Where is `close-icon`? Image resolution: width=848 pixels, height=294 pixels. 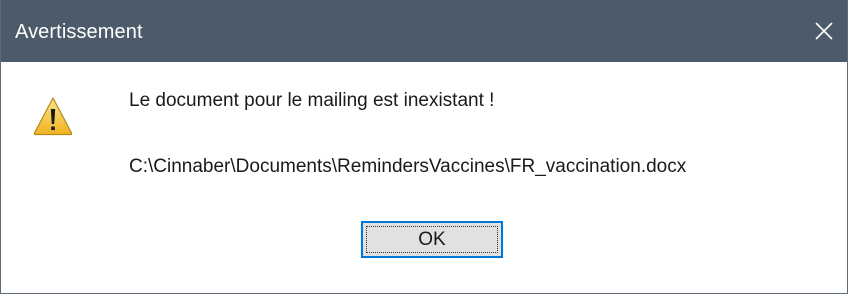
close-icon is located at coordinates (824, 31).